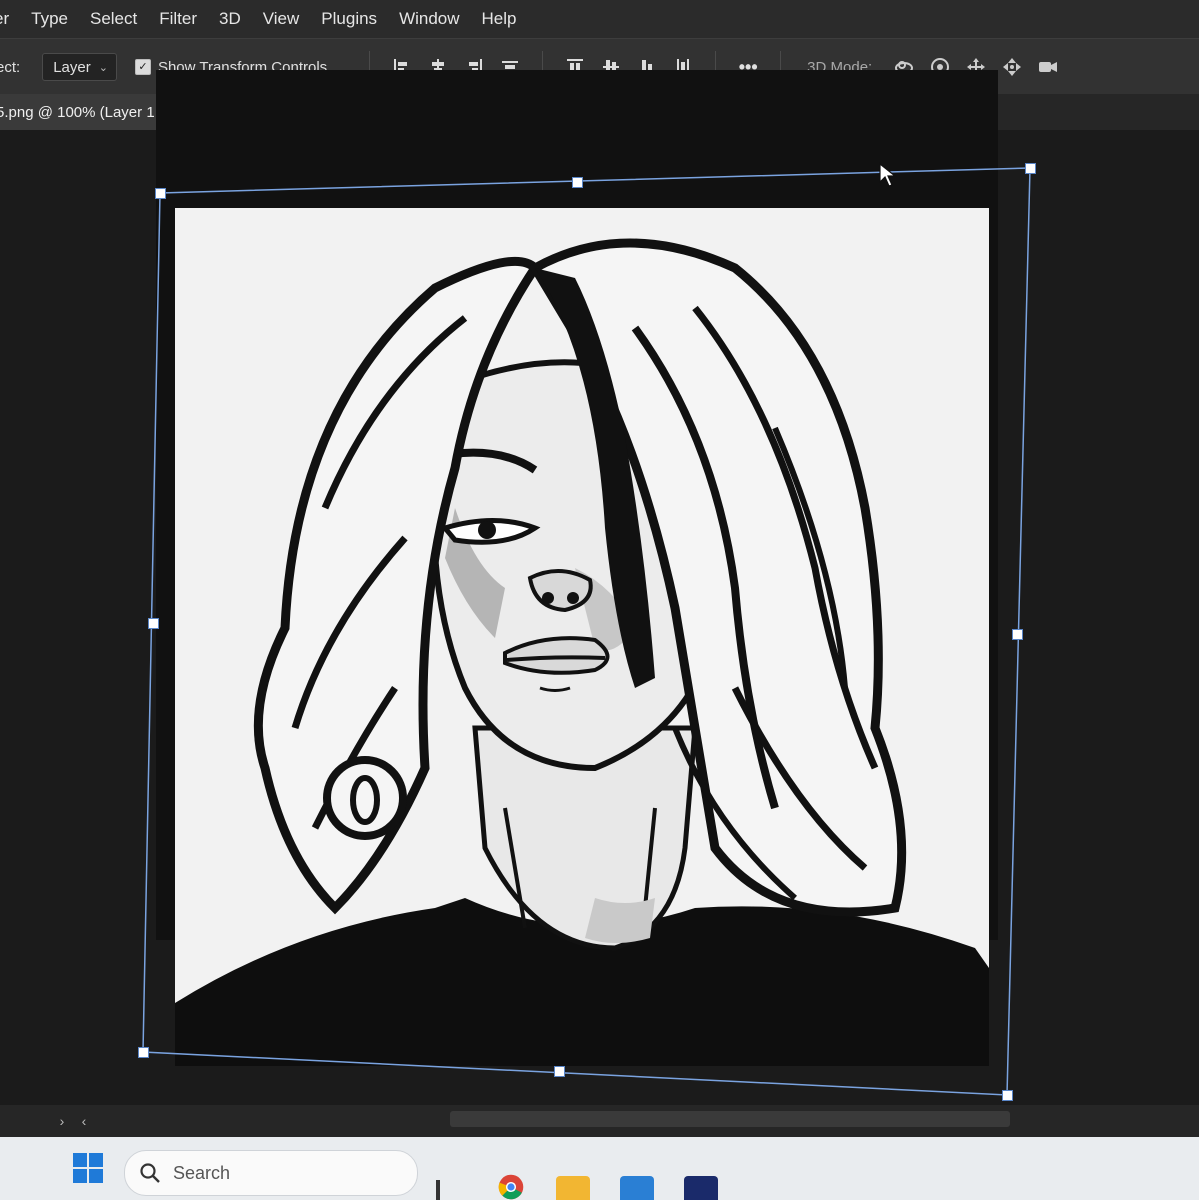 This screenshot has height=1200, width=1199. Describe the element at coordinates (637, 1188) in the screenshot. I see `store-icon` at that location.